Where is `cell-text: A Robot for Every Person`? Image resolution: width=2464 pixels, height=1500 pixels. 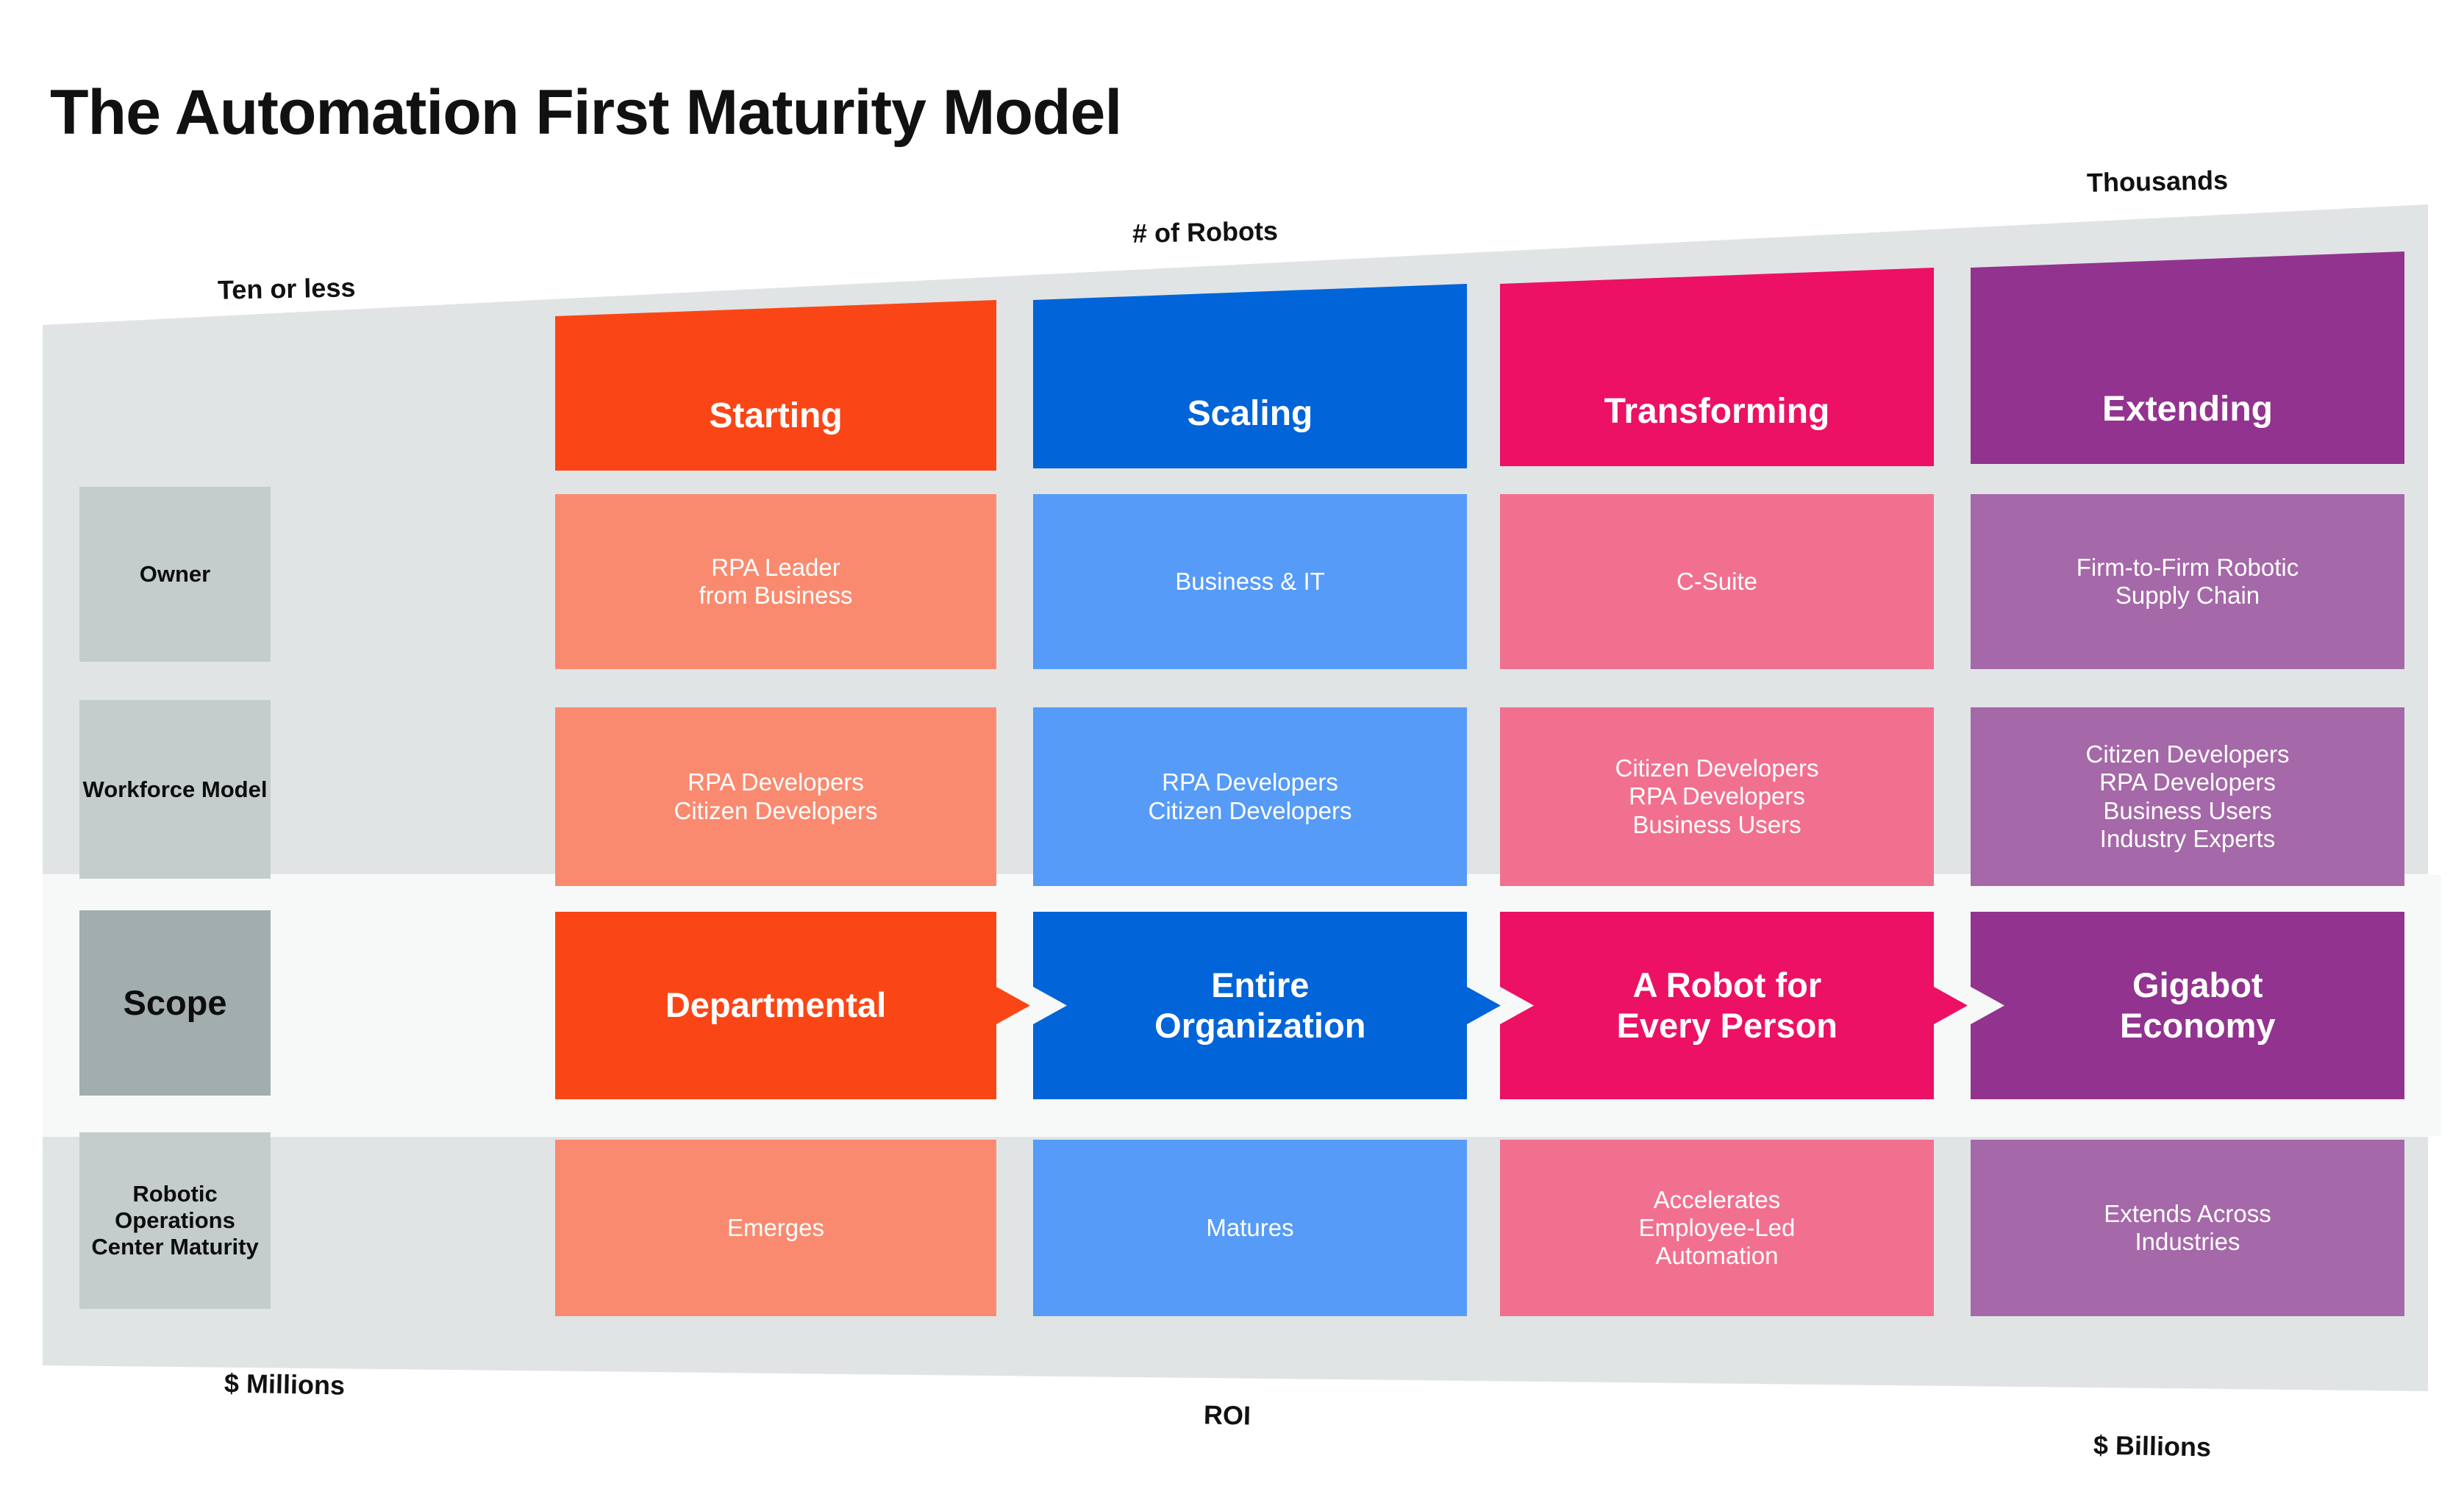
cell-text: A Robot for Every Person is located at coordinates (1727, 1005).